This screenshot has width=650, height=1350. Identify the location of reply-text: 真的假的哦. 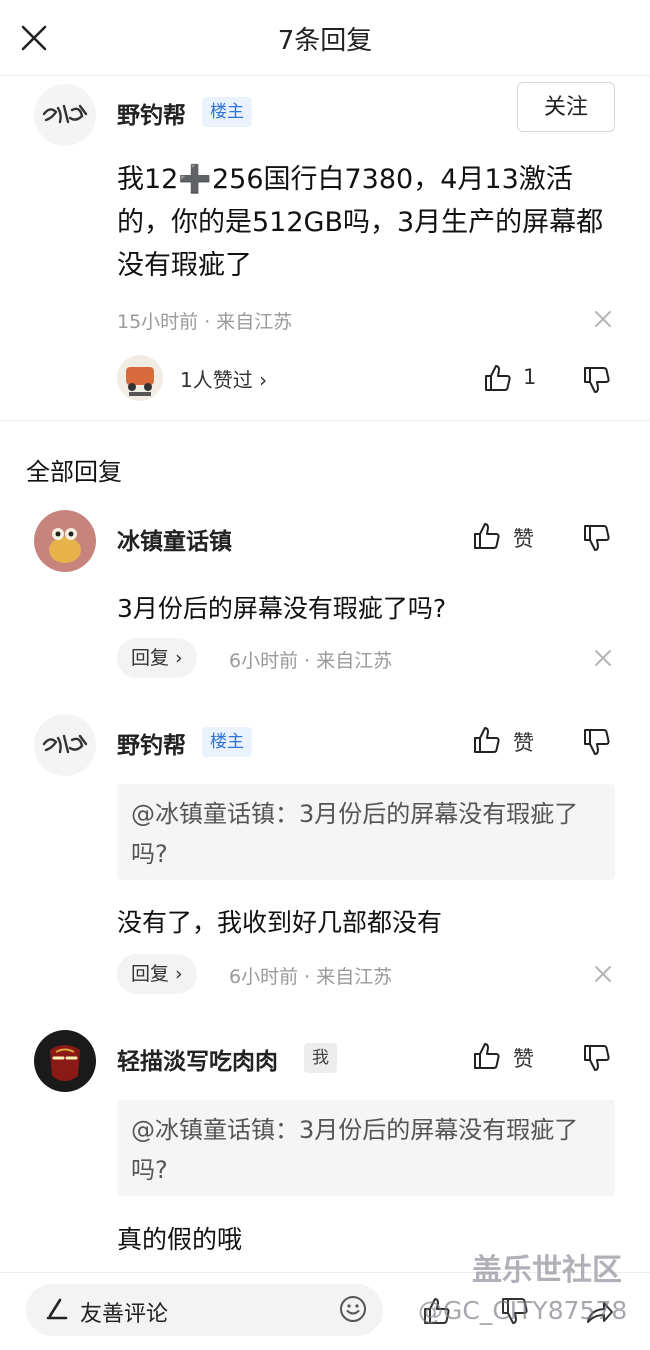
(180, 1239).